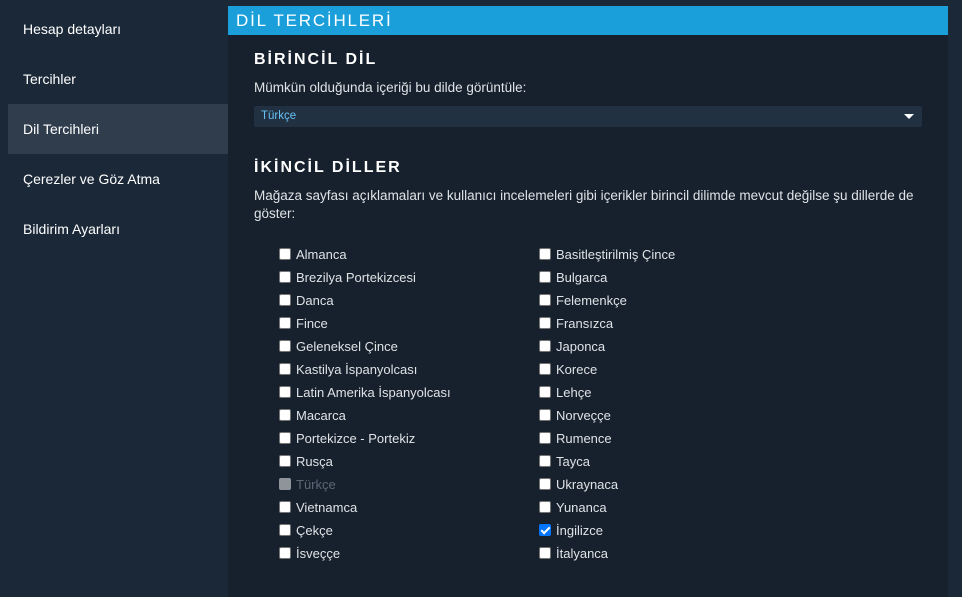  Describe the element at coordinates (580, 346) in the screenshot. I see `language-label: Japonca` at that location.